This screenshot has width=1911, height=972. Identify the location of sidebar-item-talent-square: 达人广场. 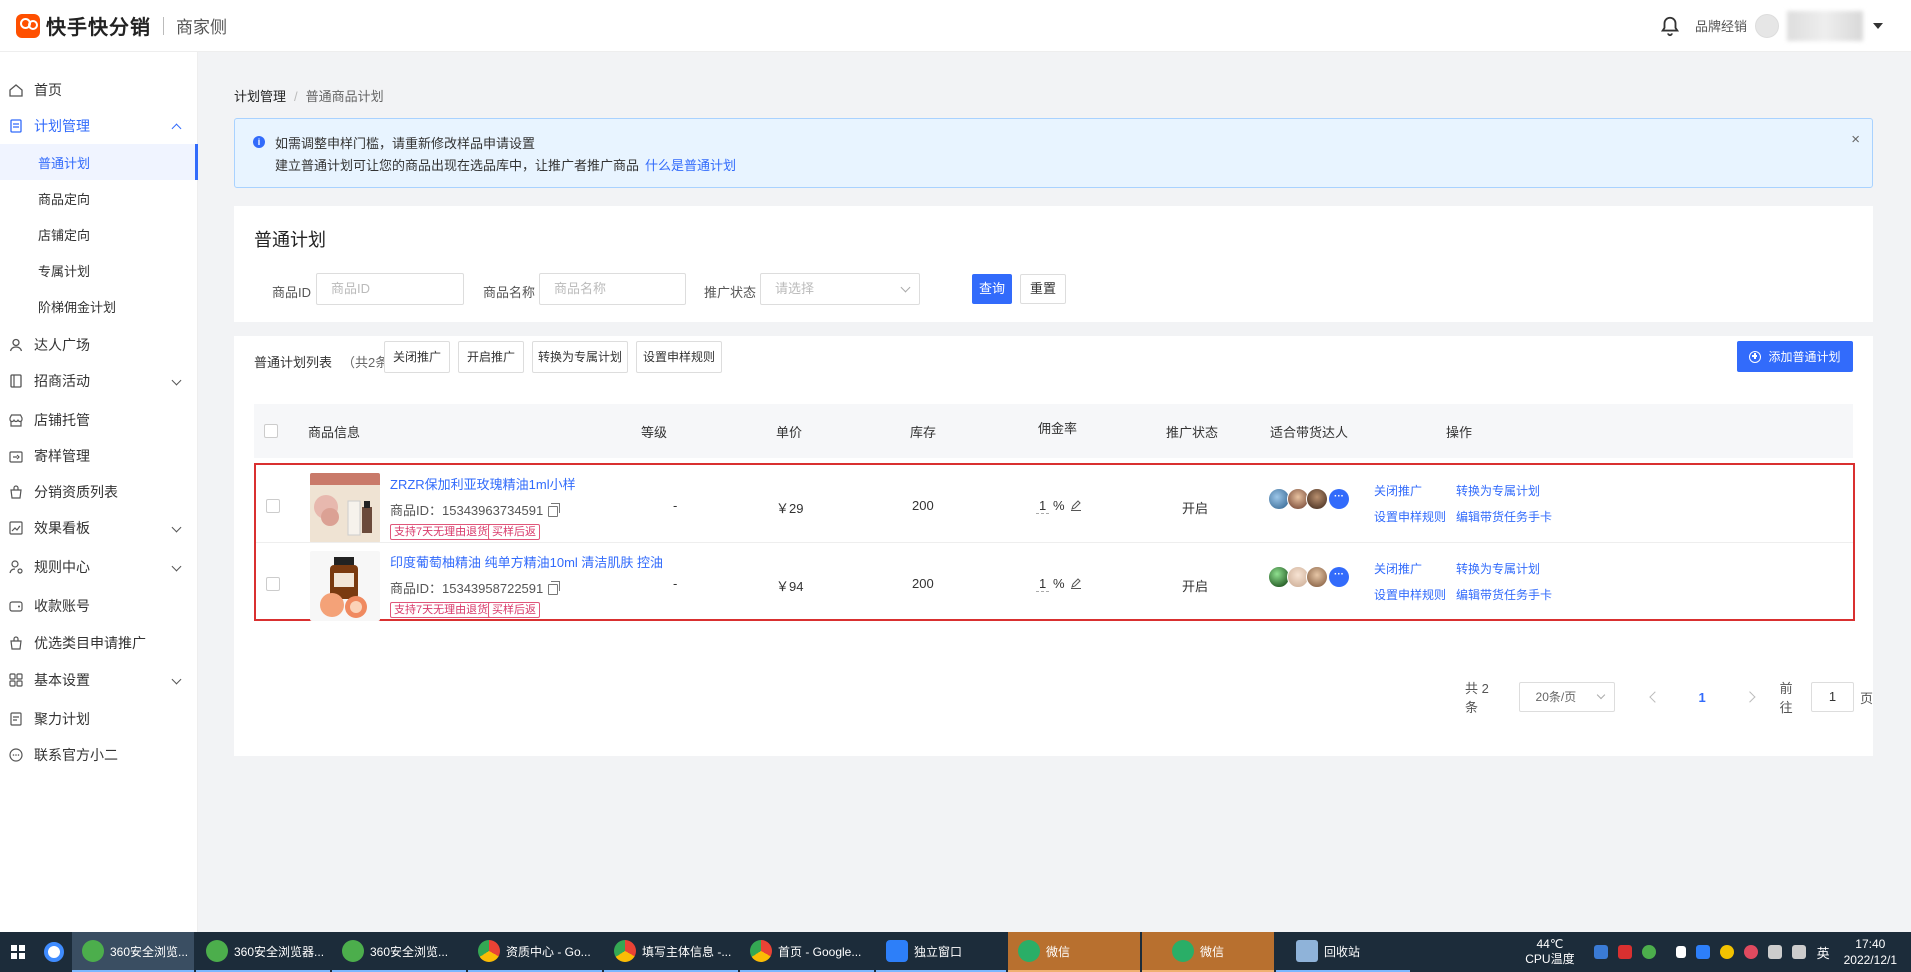
(99, 345).